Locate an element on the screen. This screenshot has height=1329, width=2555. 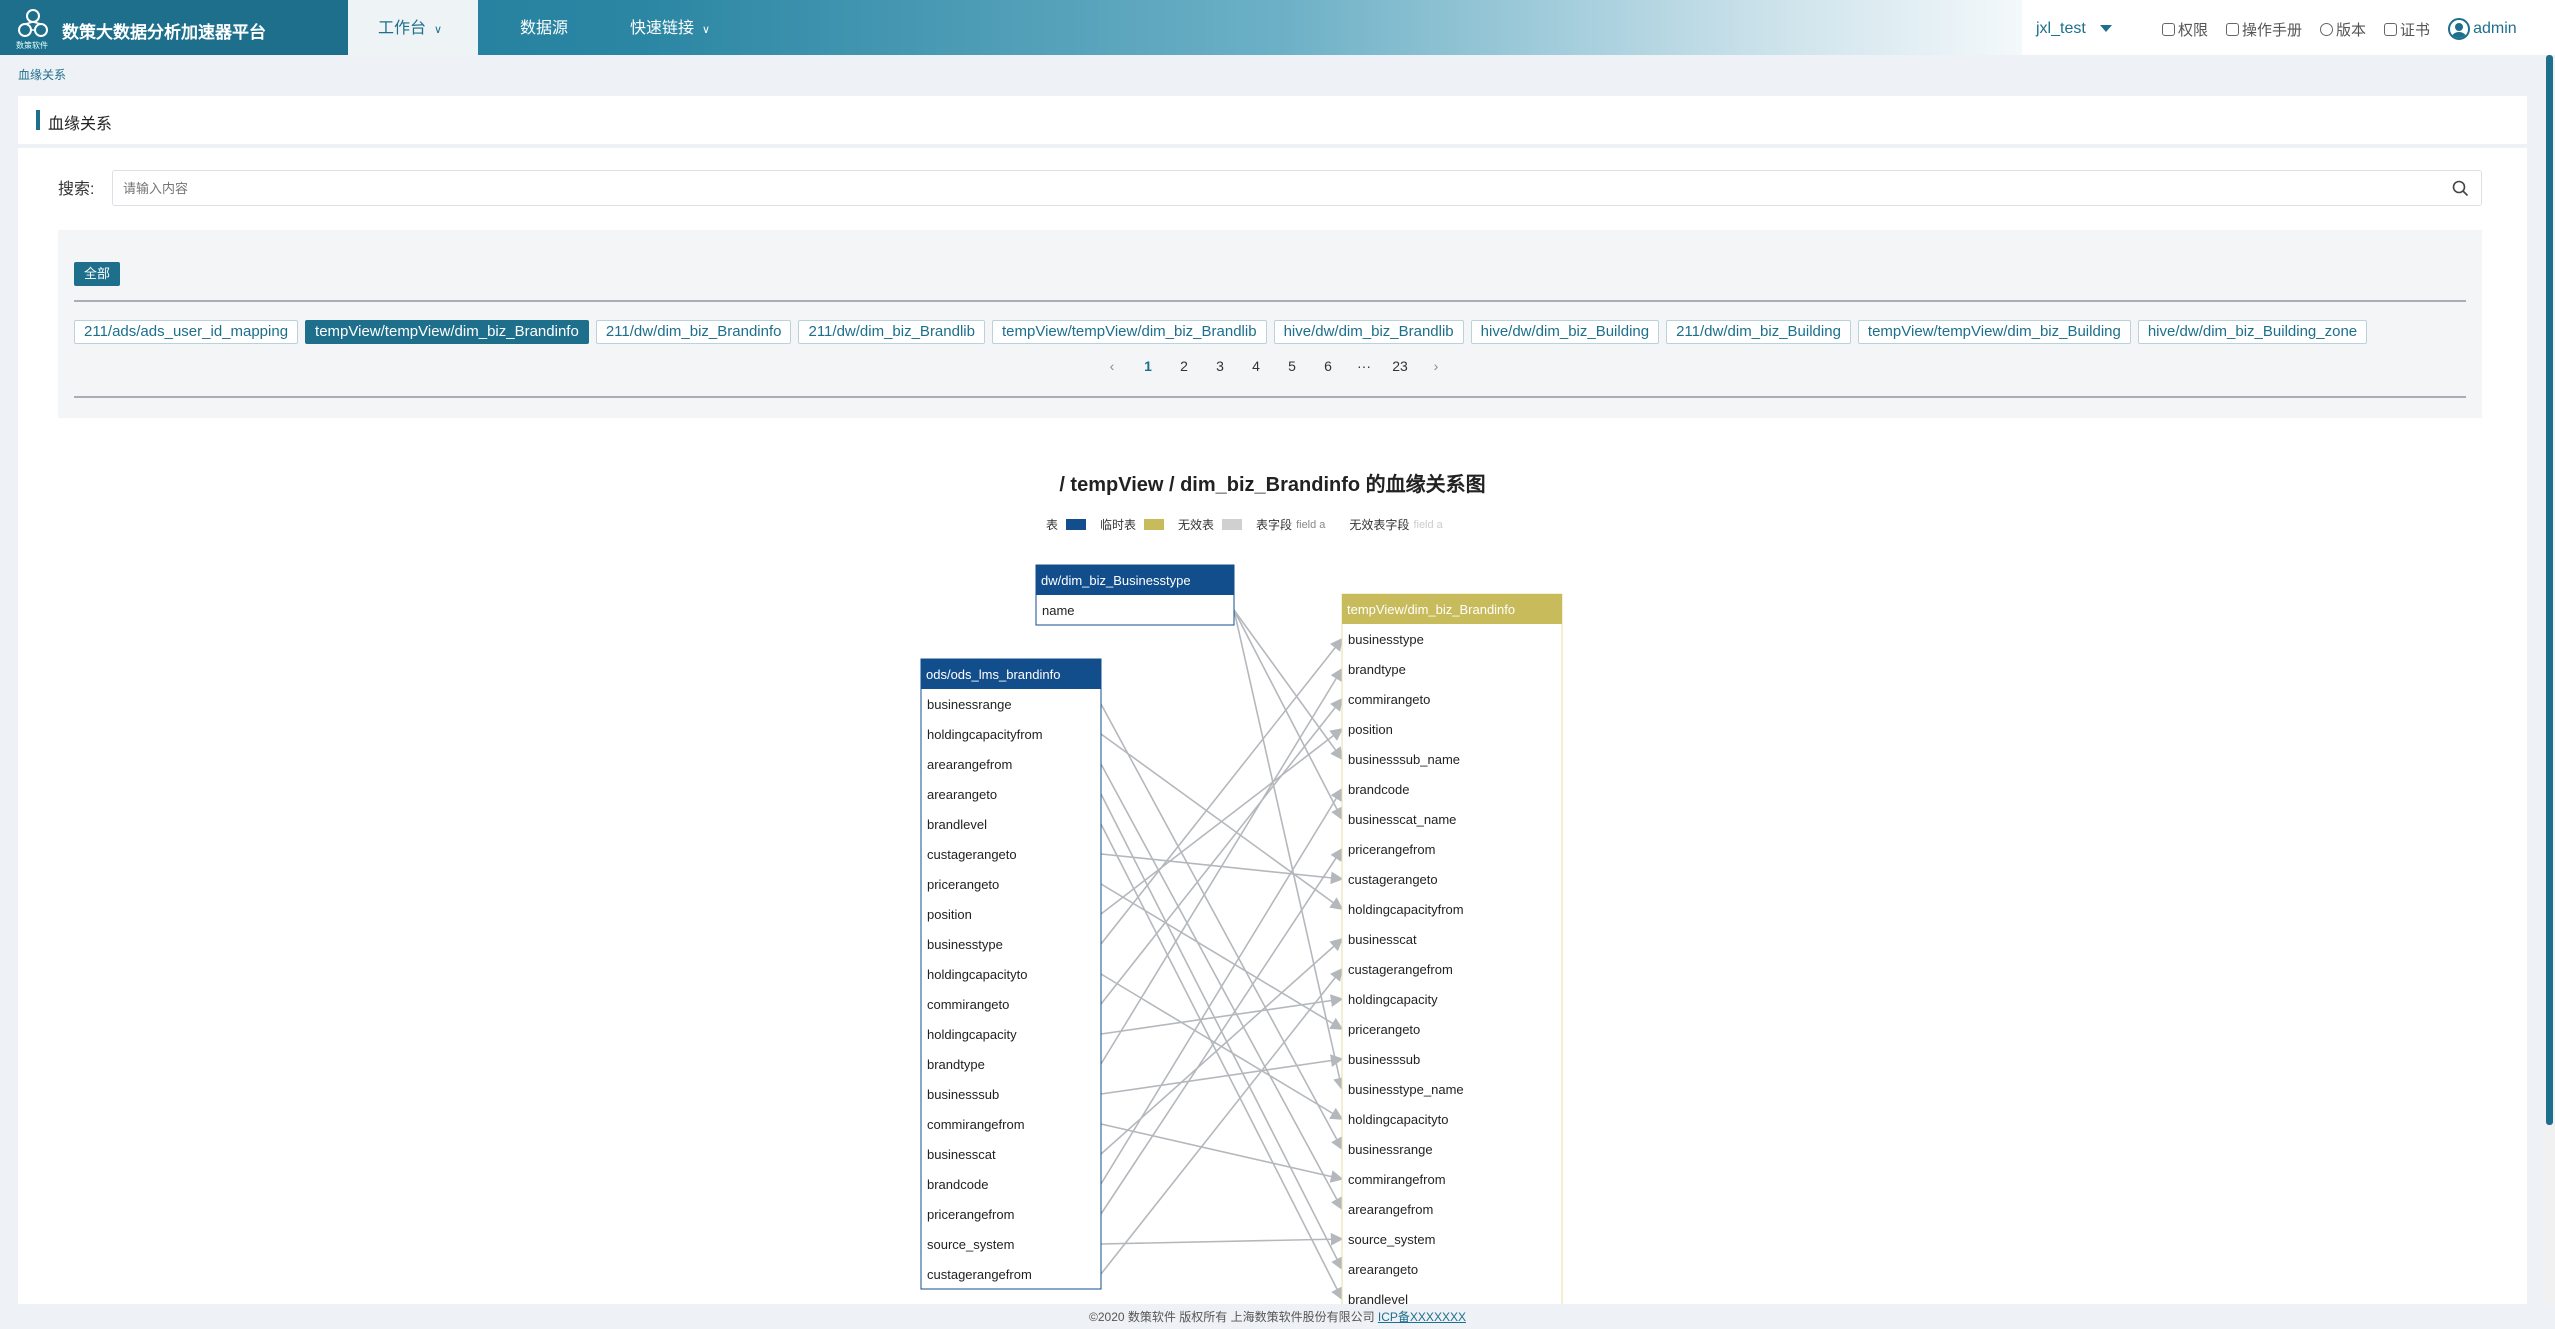
page-scrollbar is located at coordinates (2549, 692).